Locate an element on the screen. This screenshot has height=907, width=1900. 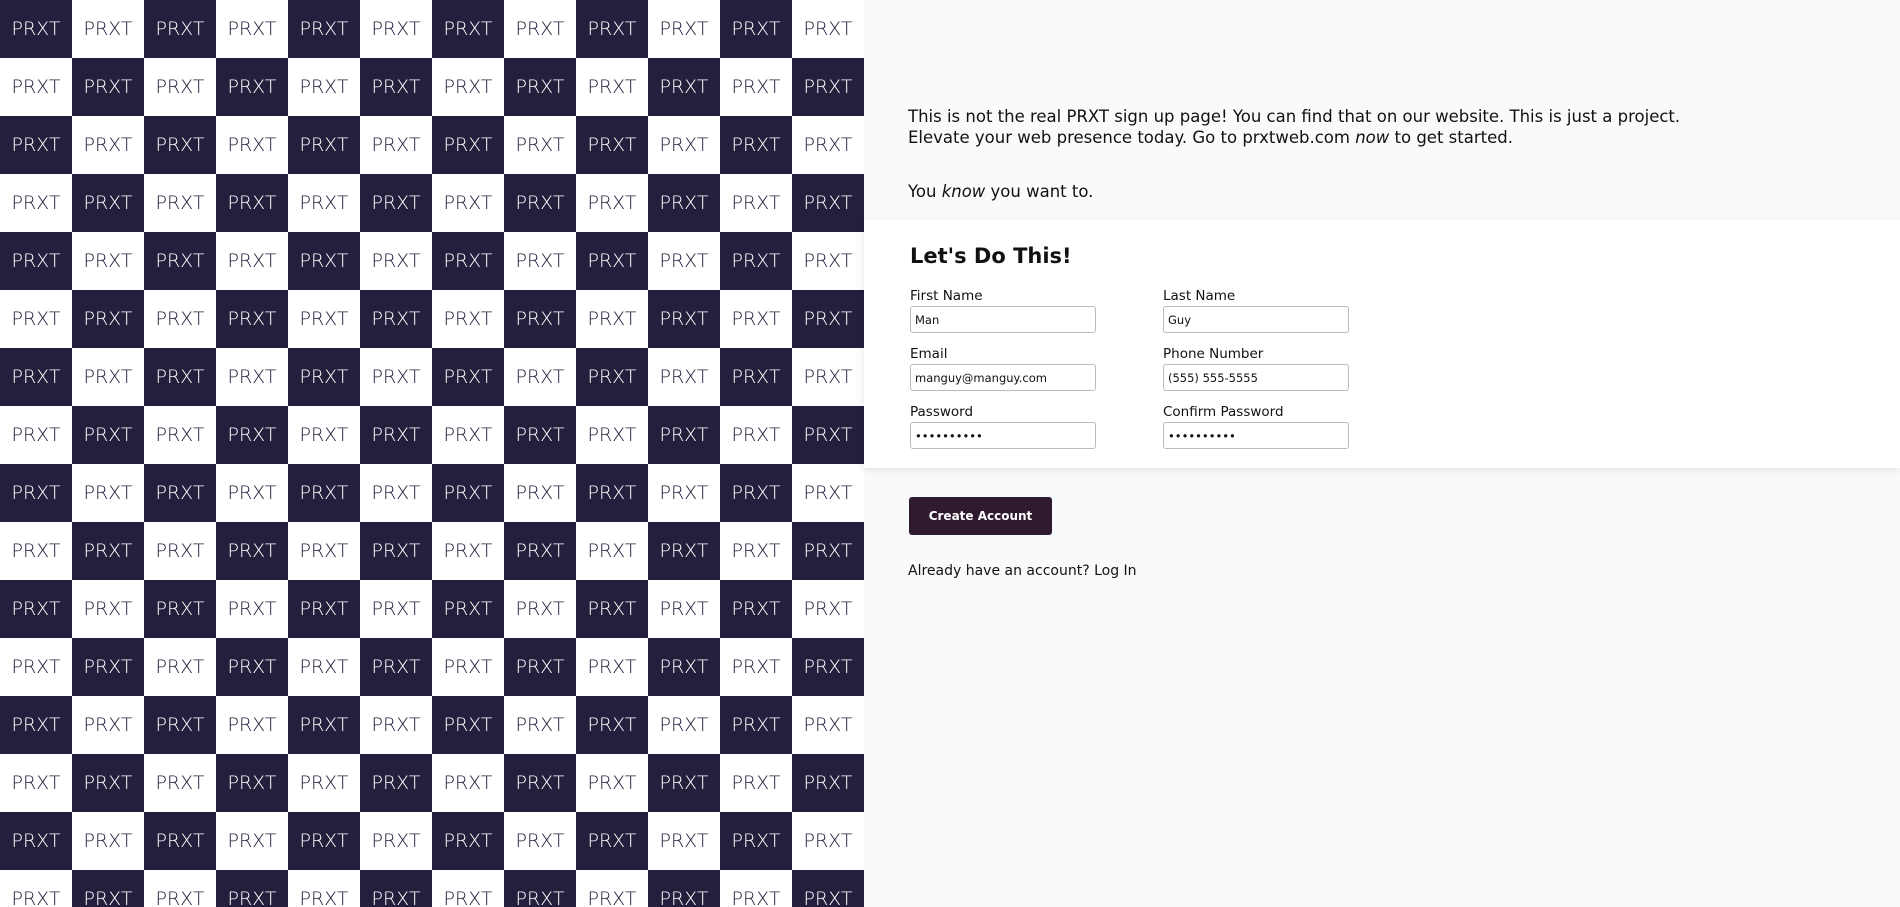
password-input is located at coordinates (1003, 435).